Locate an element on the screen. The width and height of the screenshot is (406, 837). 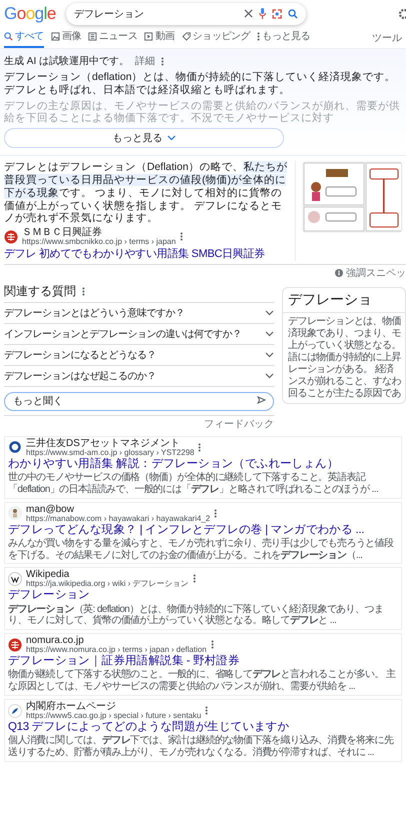
site-name: nomura.co.jp is located at coordinates (55, 640).